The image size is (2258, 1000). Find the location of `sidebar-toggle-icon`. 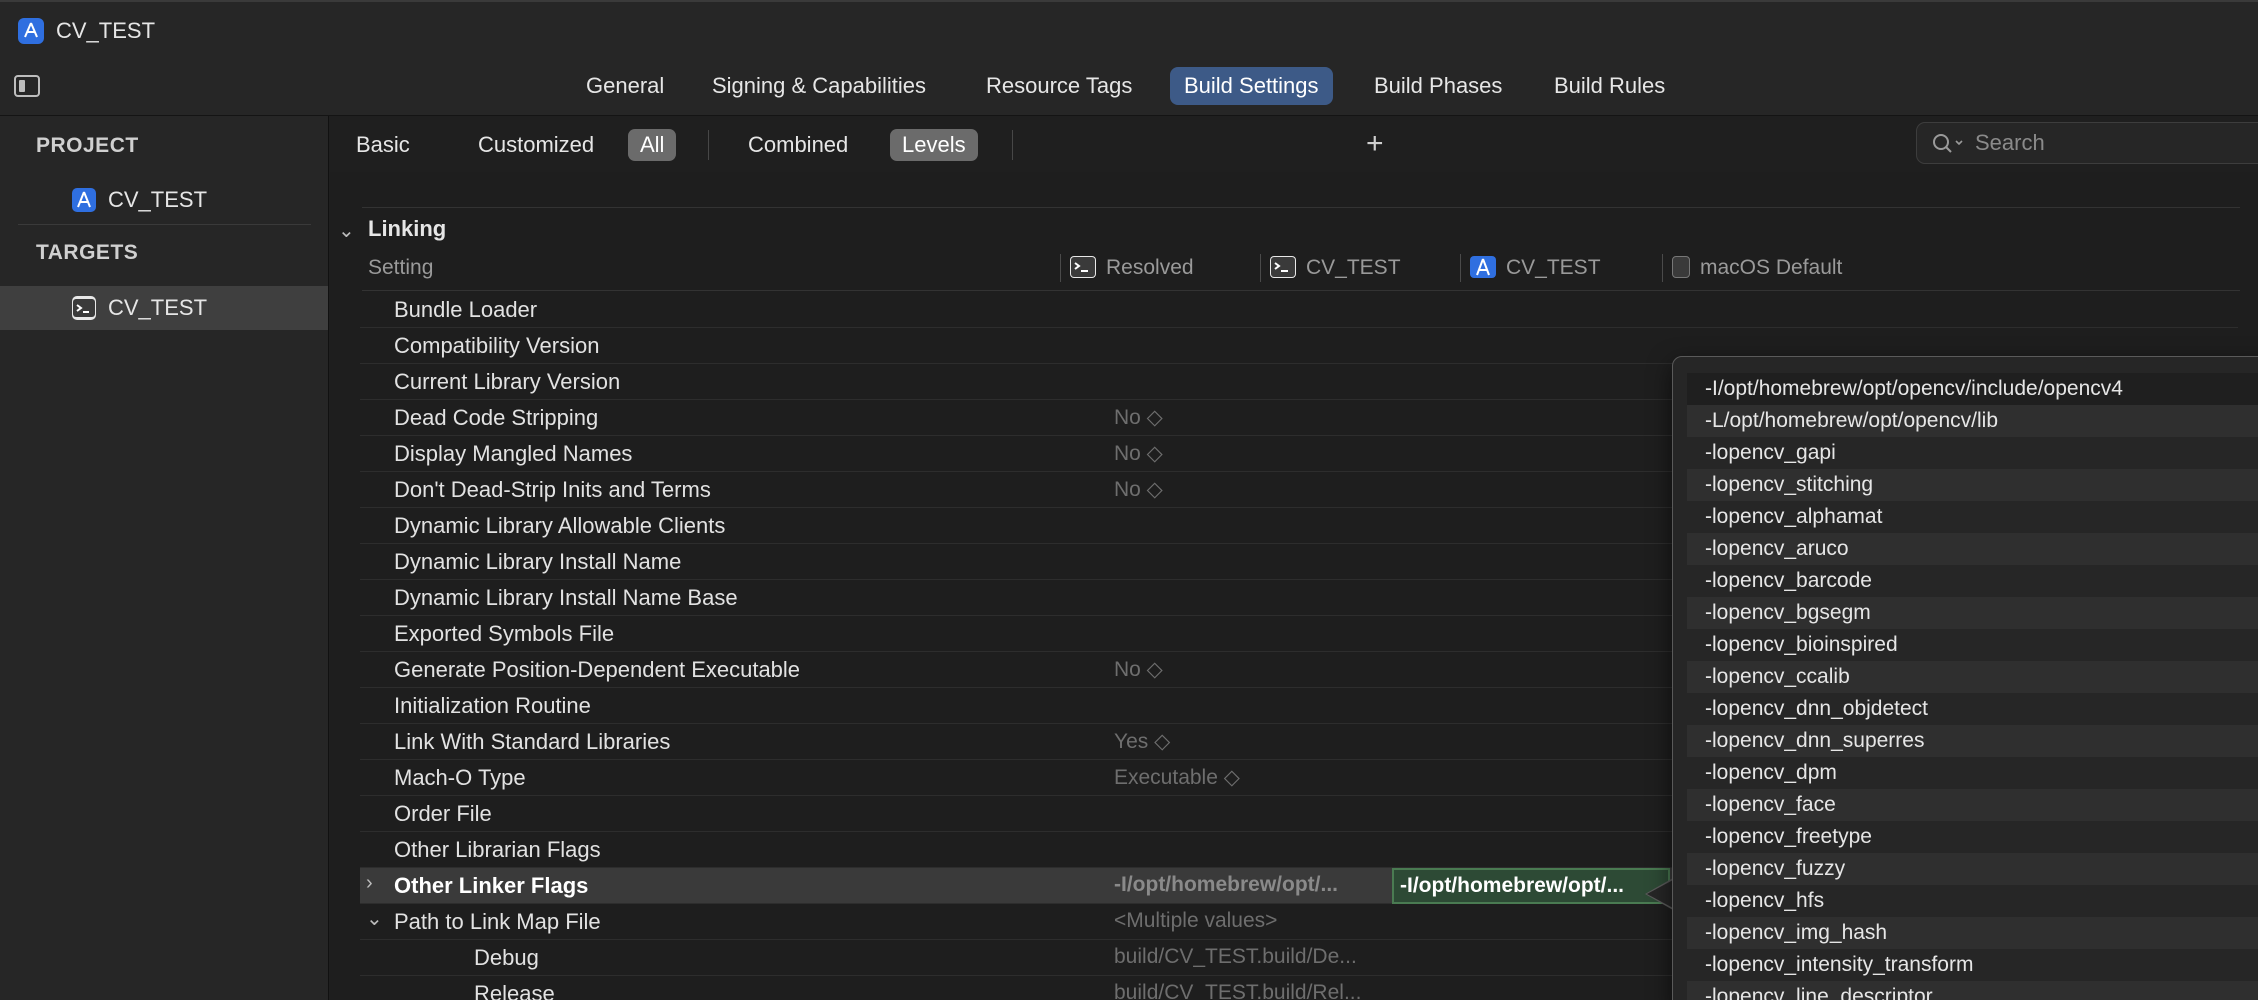

sidebar-toggle-icon is located at coordinates (27, 86).